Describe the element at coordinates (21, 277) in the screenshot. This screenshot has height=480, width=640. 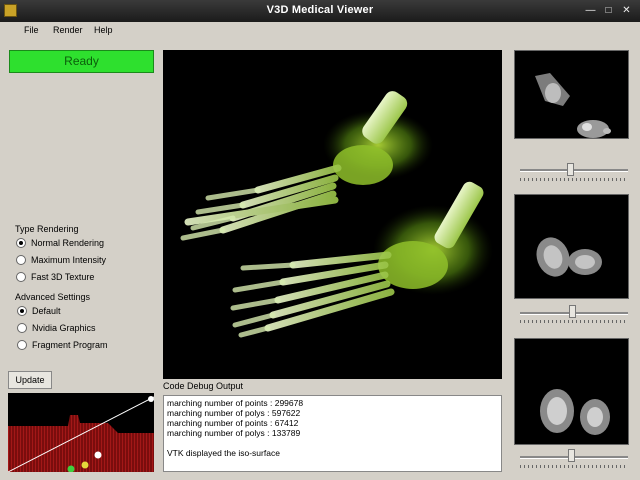
I see `radio-fast-3d-texture` at that location.